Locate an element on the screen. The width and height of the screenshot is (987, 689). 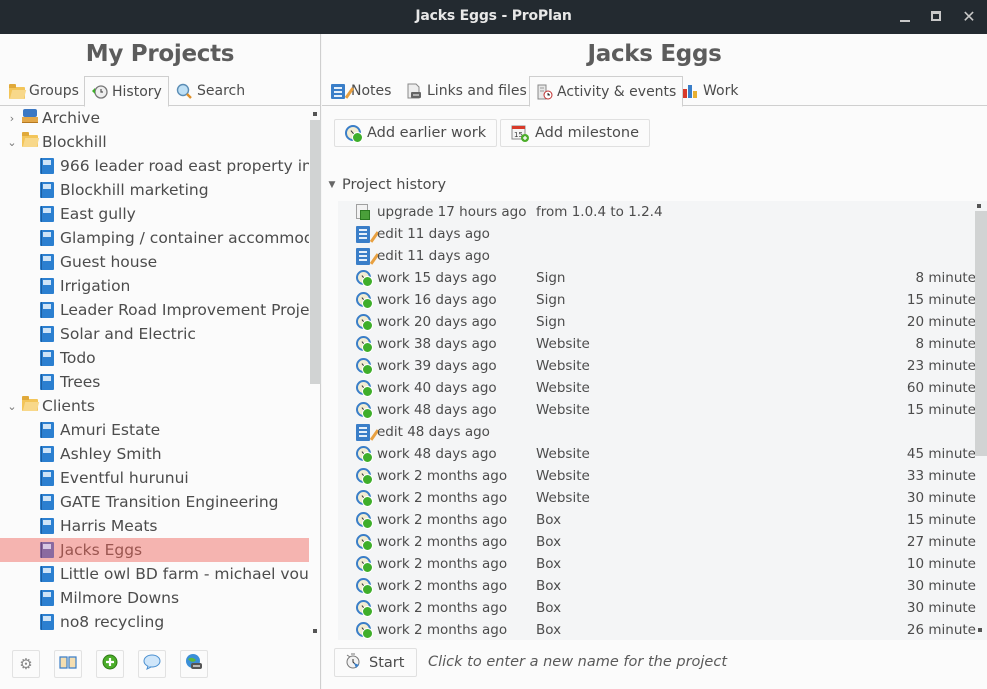
tree-project: Little owl BD farm - michael vougham is located at coordinates (154, 574).